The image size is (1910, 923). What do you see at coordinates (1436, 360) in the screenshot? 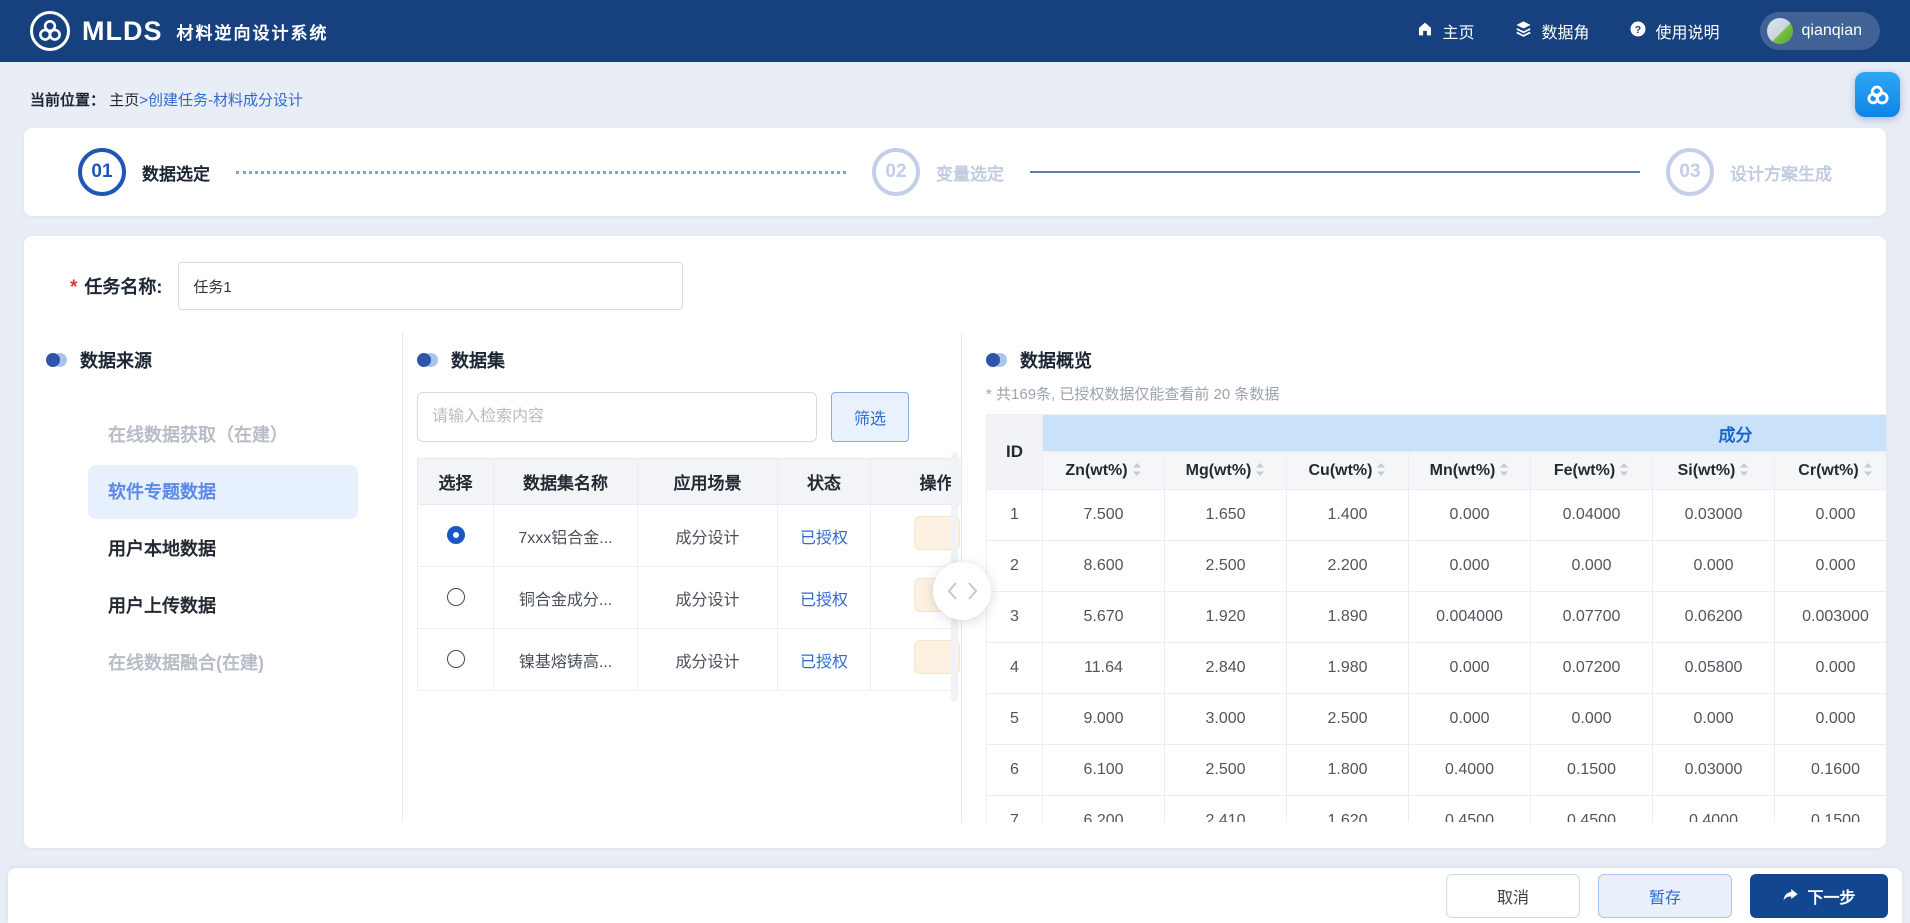
I see `data-preview-header: 数据概览` at bounding box center [1436, 360].